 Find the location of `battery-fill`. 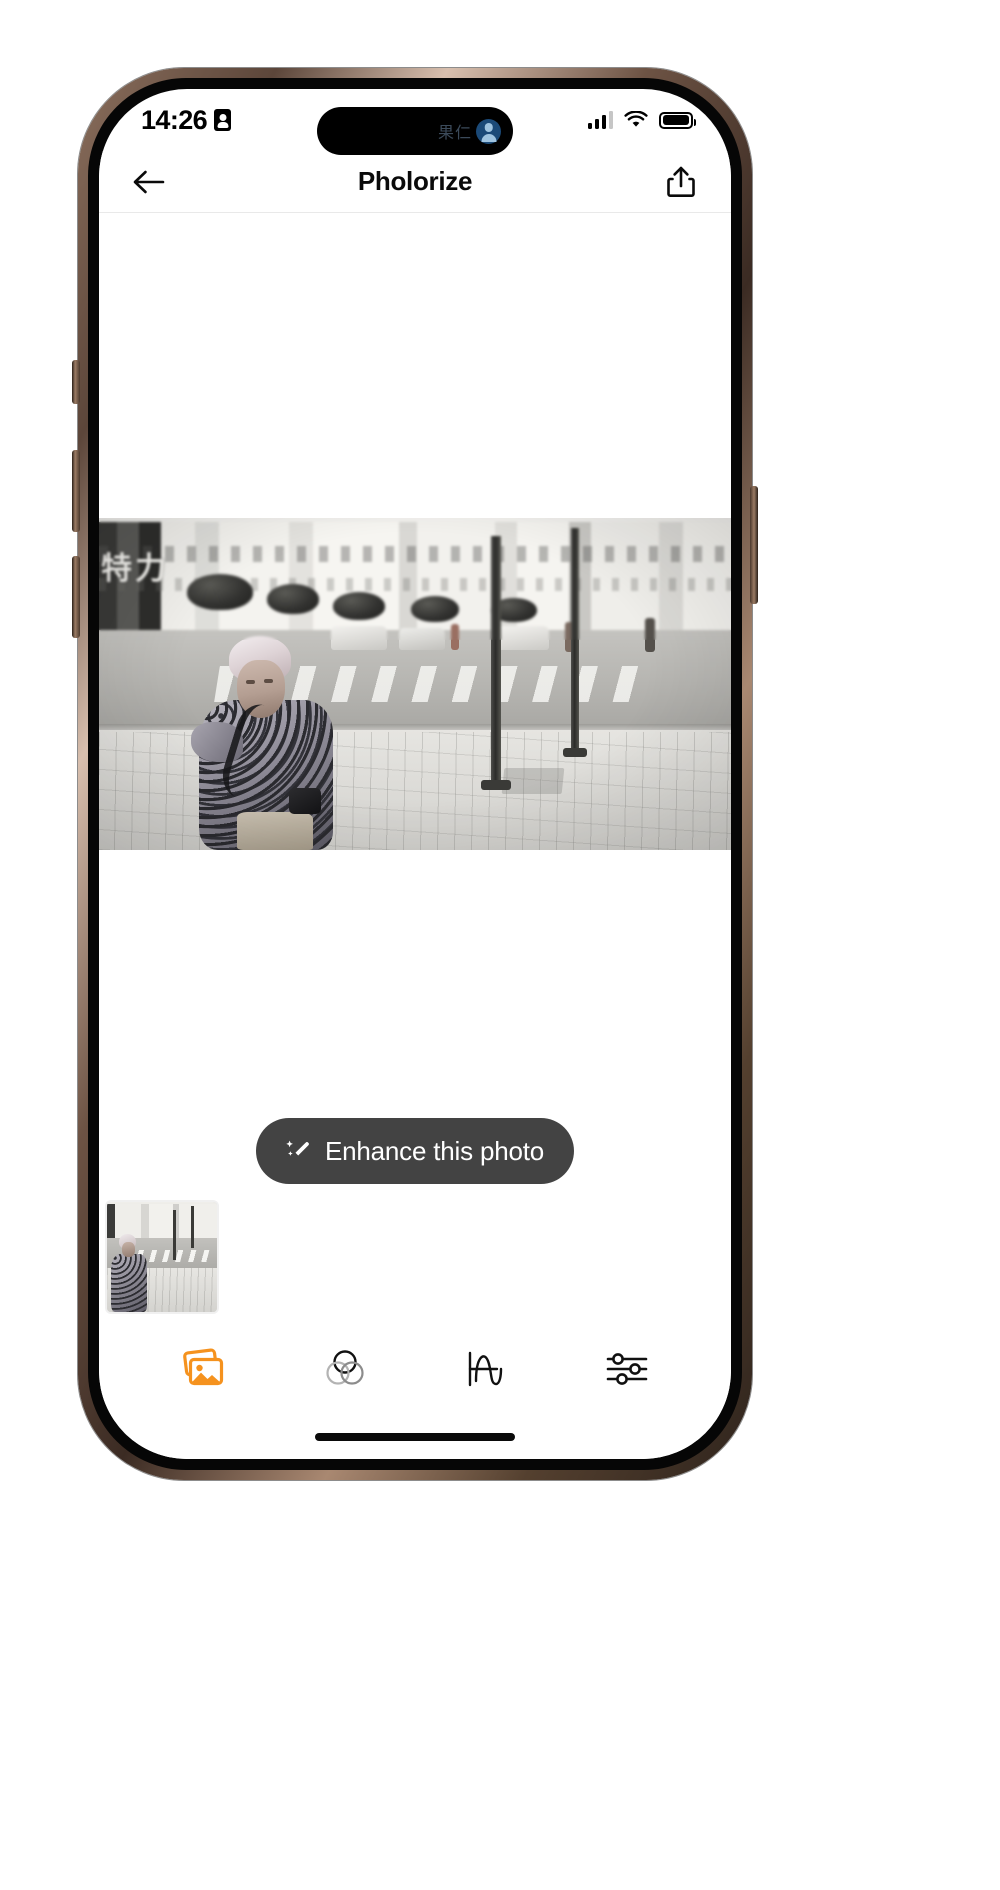

battery-fill is located at coordinates (675, 120).